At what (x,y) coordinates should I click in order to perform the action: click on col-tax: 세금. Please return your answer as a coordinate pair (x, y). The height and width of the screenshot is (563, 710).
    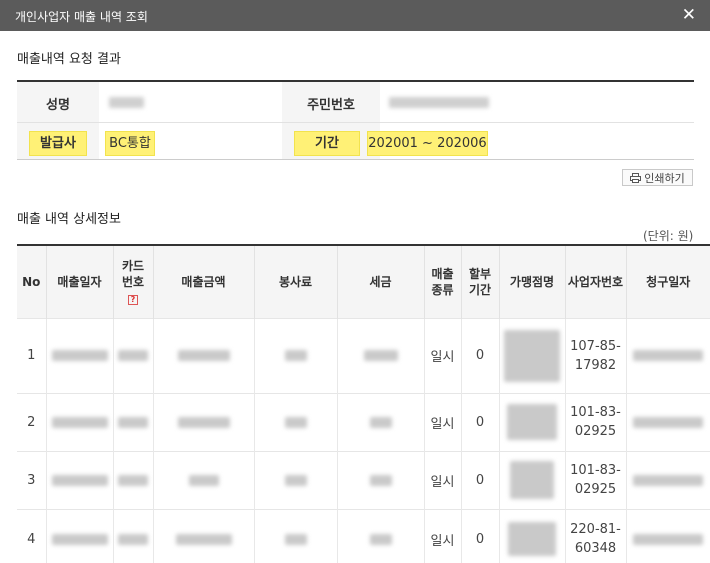
    Looking at the image, I should click on (380, 282).